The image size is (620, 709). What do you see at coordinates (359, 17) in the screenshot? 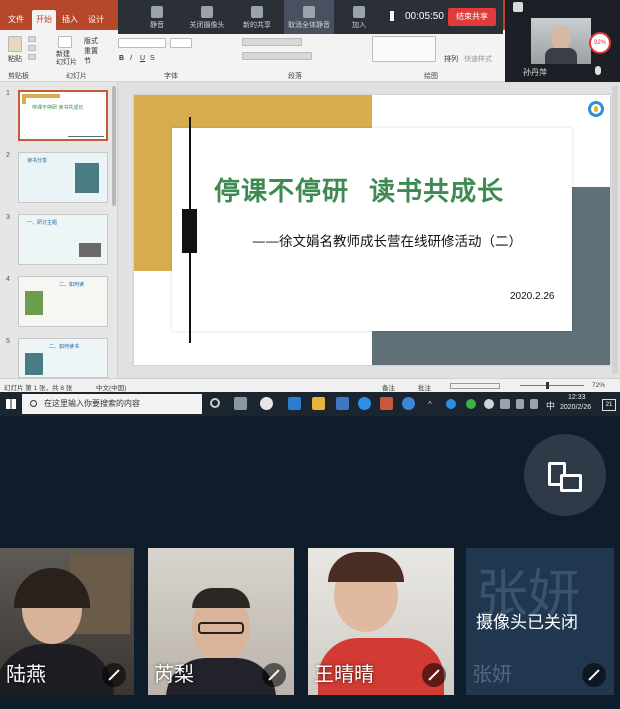
I see `invite-button: 加入` at bounding box center [359, 17].